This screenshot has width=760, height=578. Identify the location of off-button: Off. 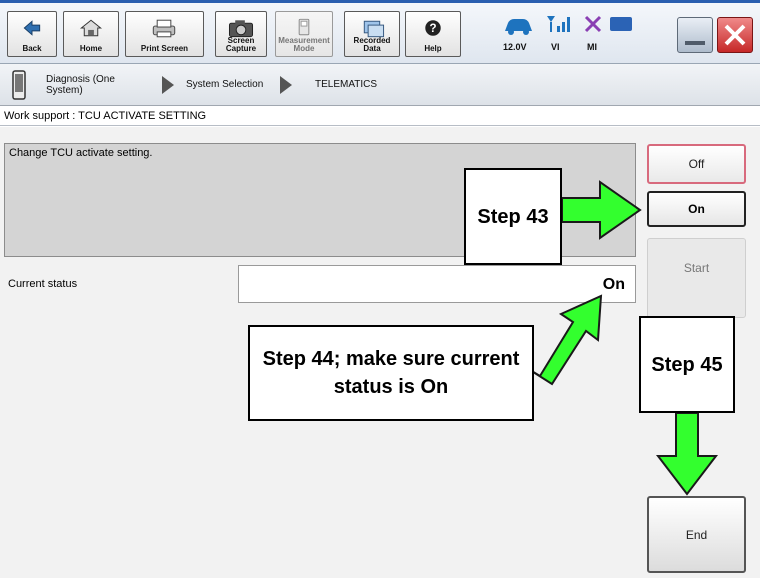
(696, 164).